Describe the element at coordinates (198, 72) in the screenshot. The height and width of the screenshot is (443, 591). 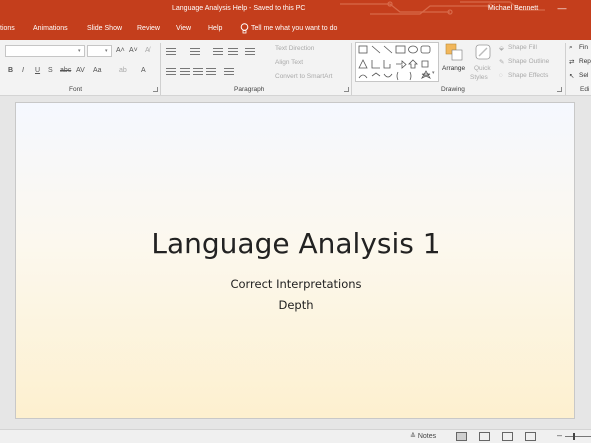
I see `align-right-icon` at that location.